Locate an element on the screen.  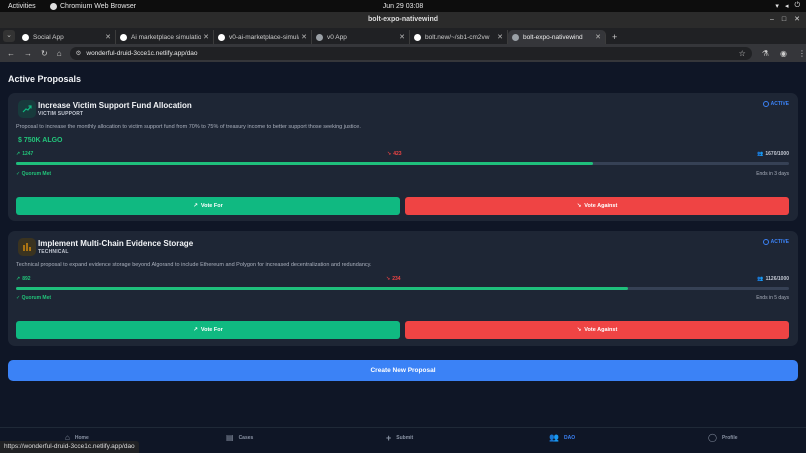
dollar-icon: $ is located at coordinates (20, 140).